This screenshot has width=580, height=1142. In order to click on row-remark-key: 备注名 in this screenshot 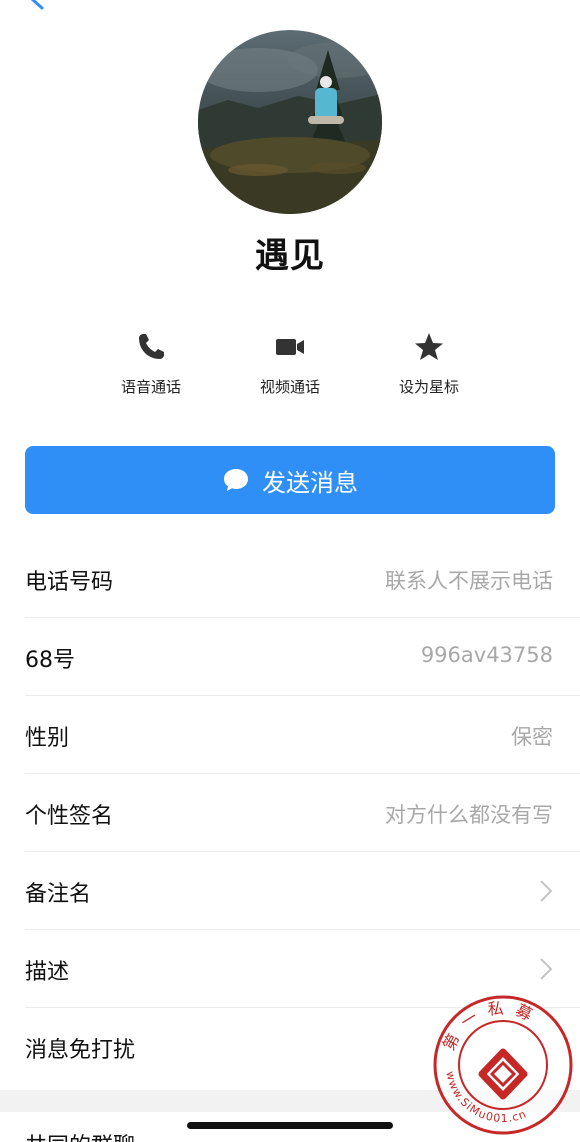, I will do `click(58, 894)`.